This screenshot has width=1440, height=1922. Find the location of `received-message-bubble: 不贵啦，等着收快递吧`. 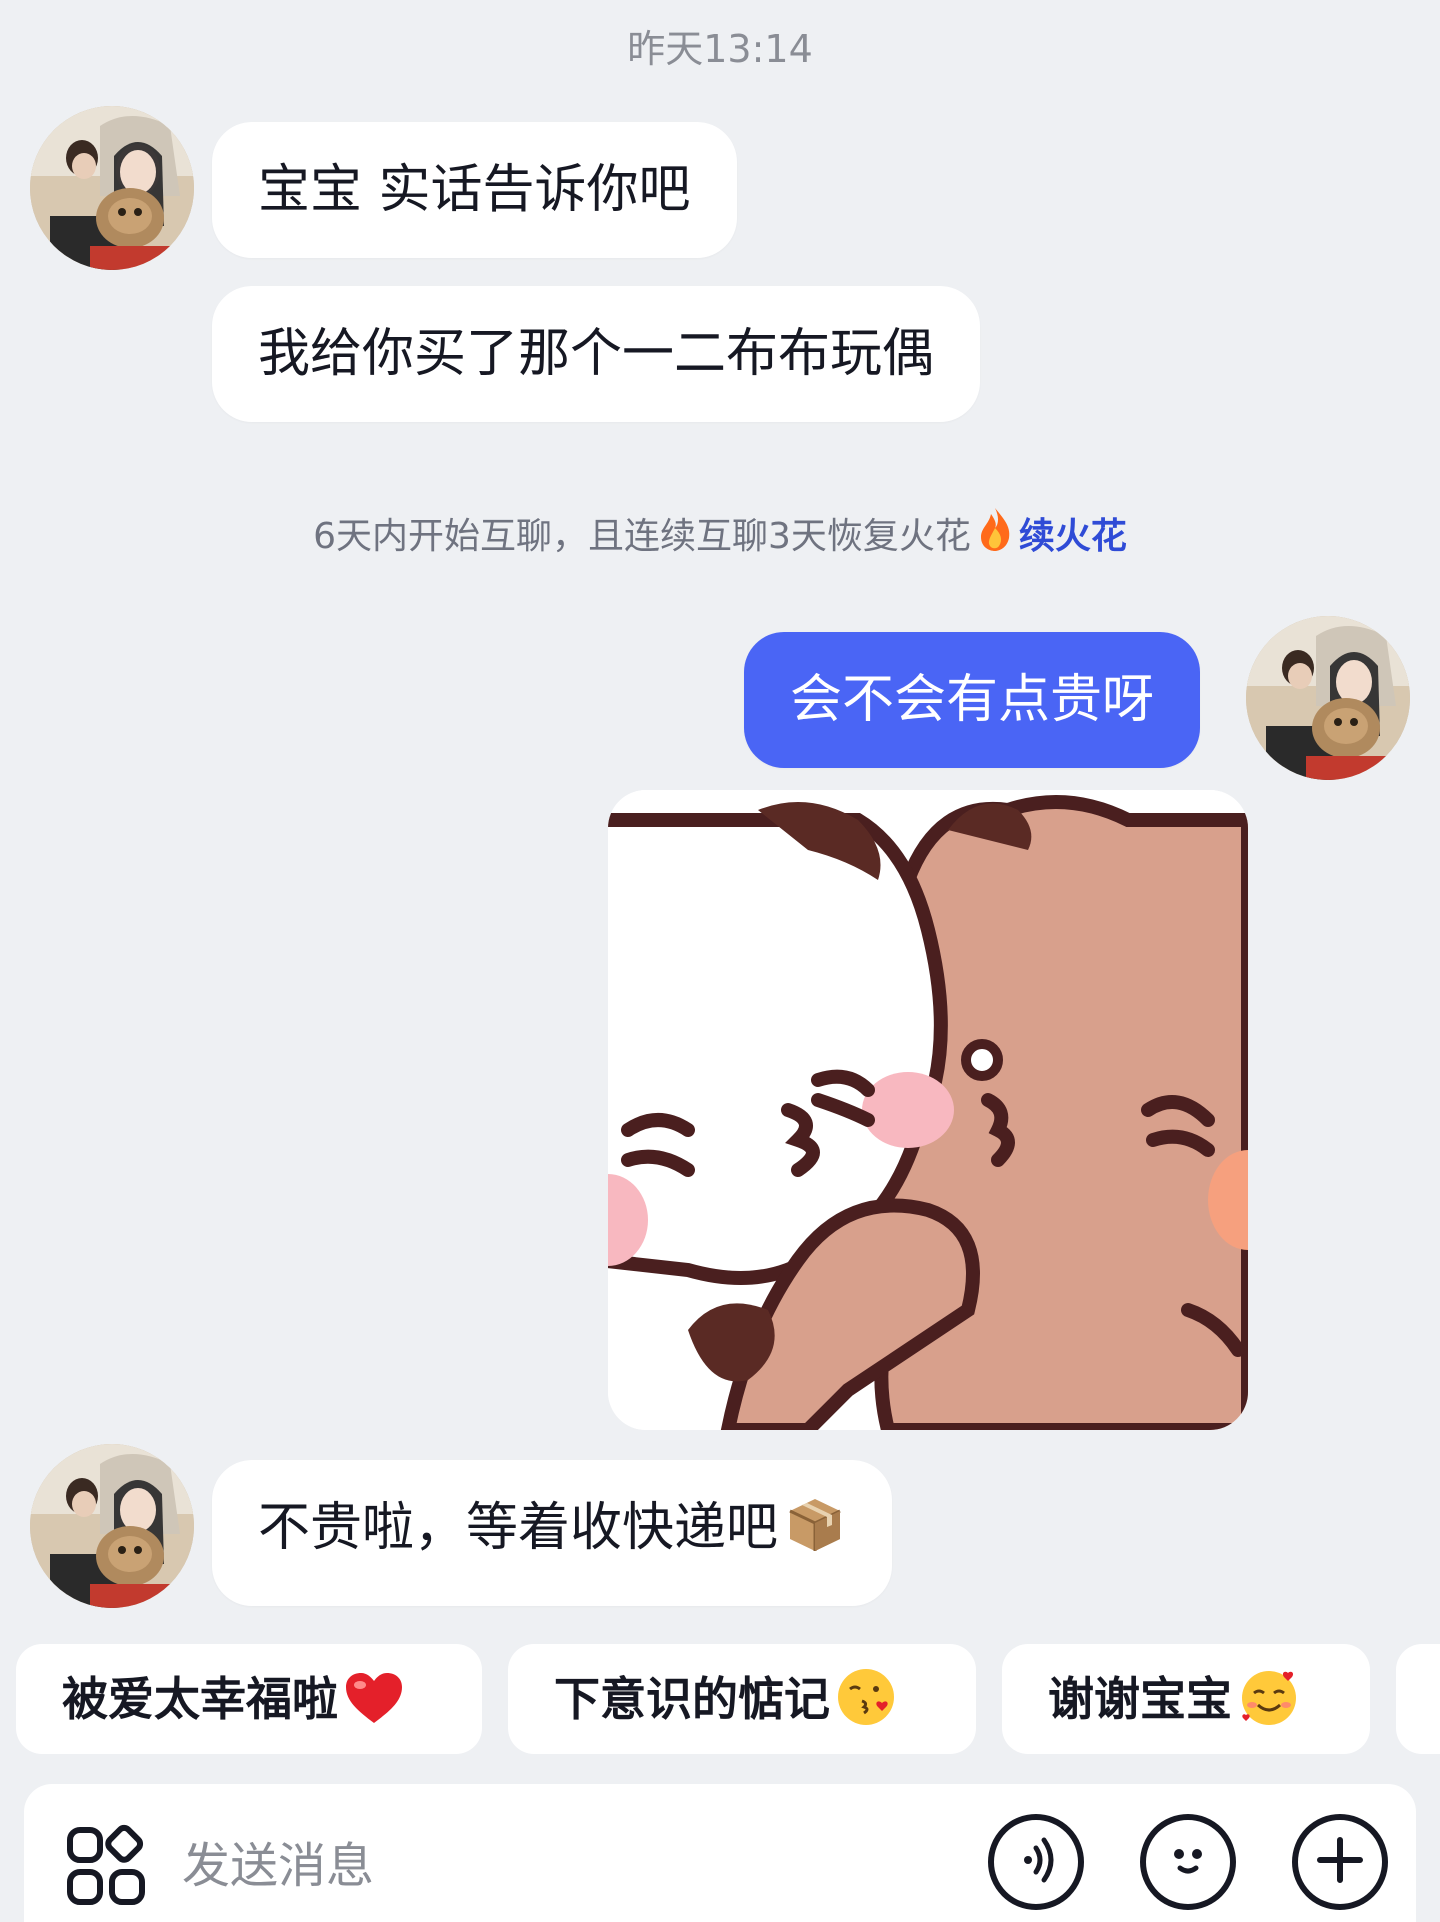

received-message-bubble: 不贵啦，等着收快递吧 is located at coordinates (552, 1533).